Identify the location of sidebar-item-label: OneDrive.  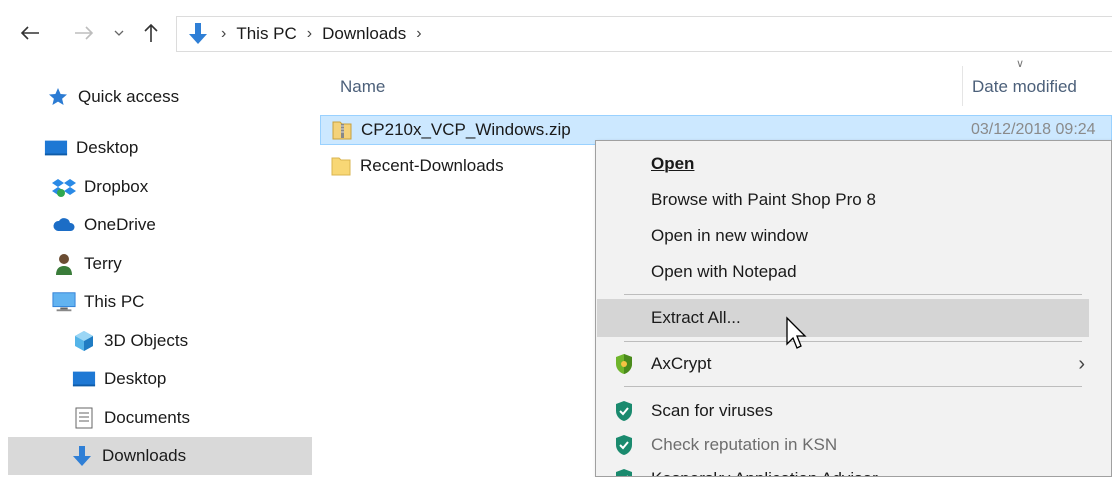
(120, 224).